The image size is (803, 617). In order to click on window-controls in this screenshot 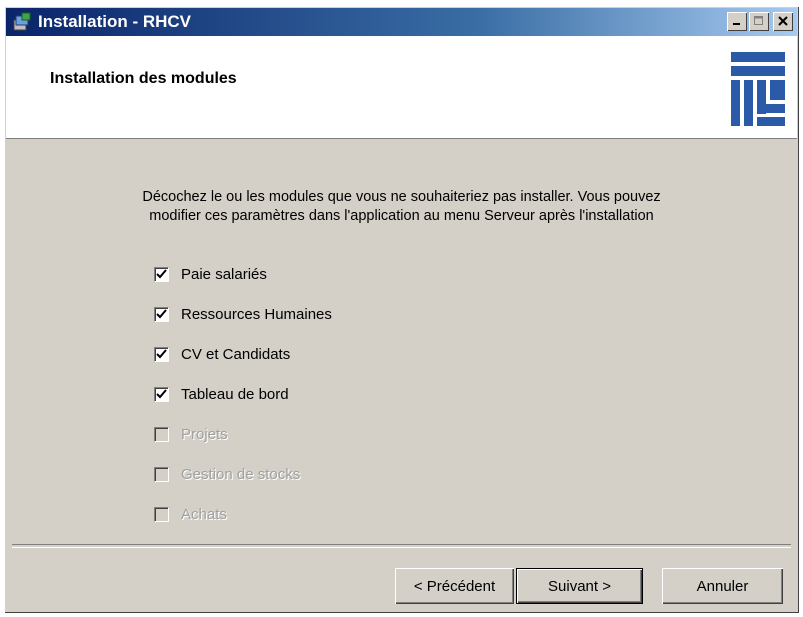, I will do `click(760, 21)`.